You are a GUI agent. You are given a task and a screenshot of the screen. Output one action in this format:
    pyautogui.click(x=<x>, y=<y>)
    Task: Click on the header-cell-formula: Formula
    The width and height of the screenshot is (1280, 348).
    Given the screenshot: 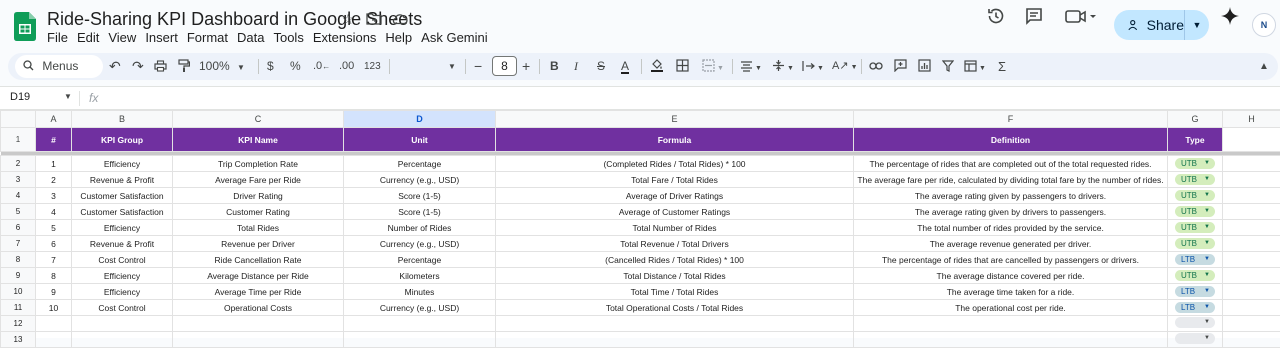 What is the action you would take?
    pyautogui.click(x=675, y=140)
    